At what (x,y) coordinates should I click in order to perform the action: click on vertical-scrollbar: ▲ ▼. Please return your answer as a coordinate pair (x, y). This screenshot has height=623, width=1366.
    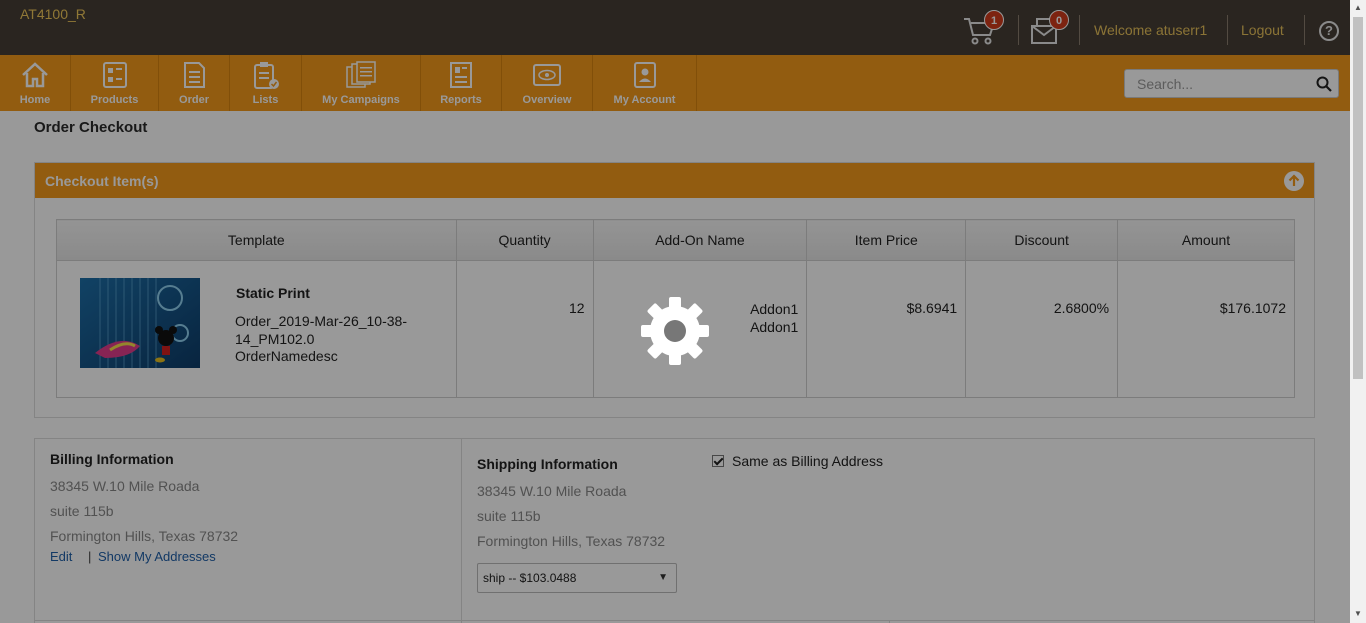
    Looking at the image, I should click on (1358, 311).